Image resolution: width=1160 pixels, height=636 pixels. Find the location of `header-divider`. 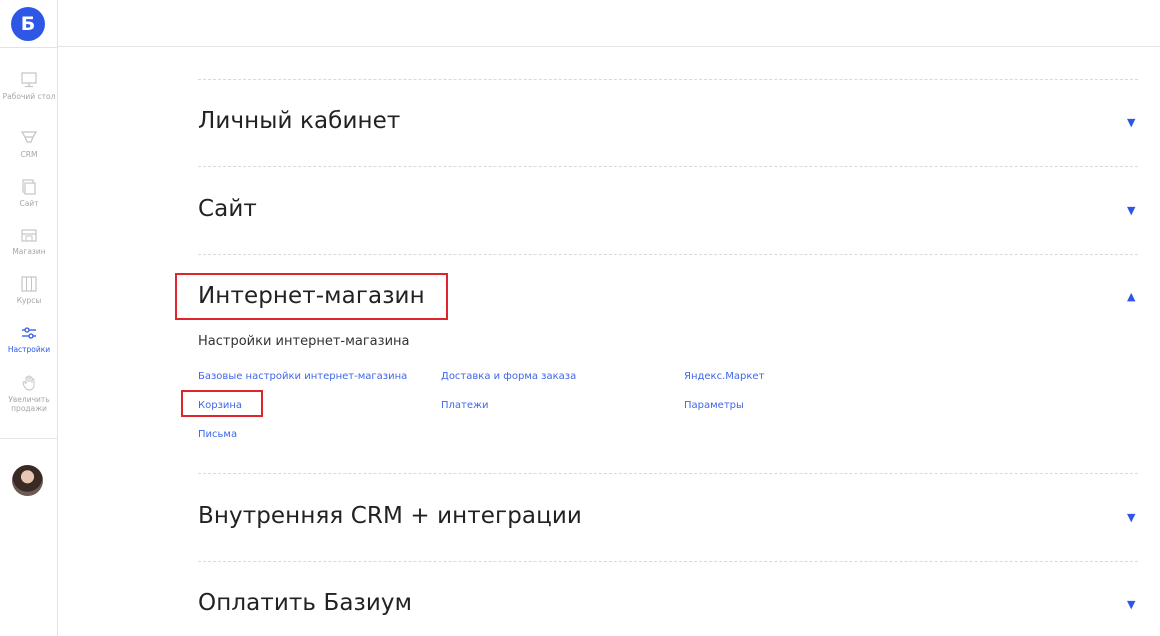

header-divider is located at coordinates (609, 46).